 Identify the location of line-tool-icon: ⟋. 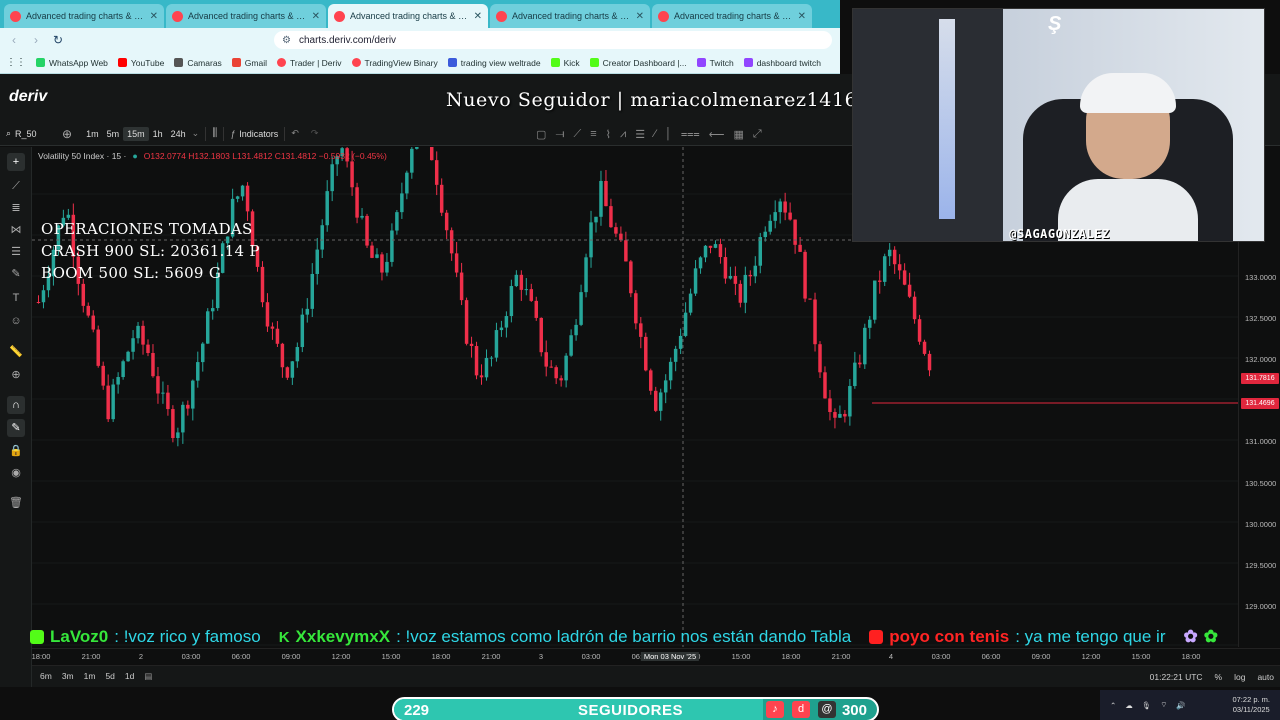
(16, 186).